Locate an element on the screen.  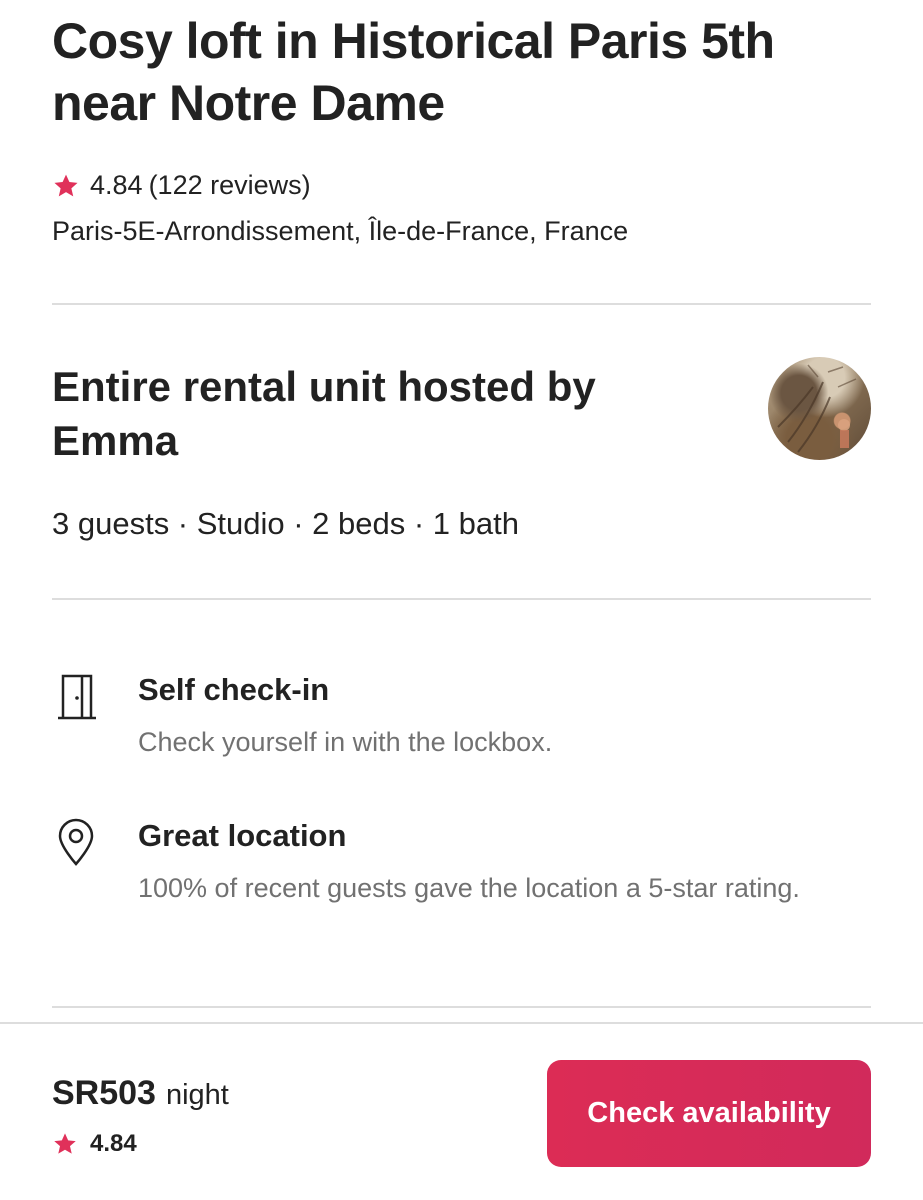
nightly-price: SR503 night is located at coordinates (140, 1093).